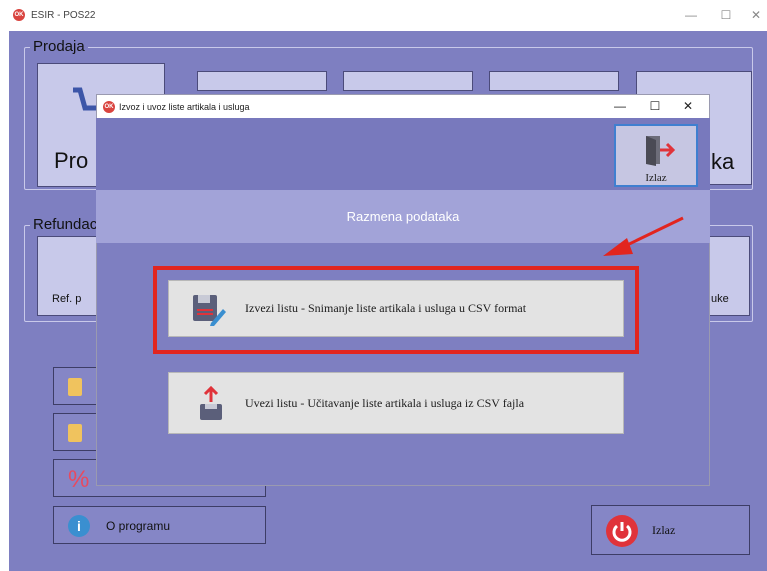  What do you see at coordinates (396, 310) in the screenshot?
I see `highlight-box` at bounding box center [396, 310].